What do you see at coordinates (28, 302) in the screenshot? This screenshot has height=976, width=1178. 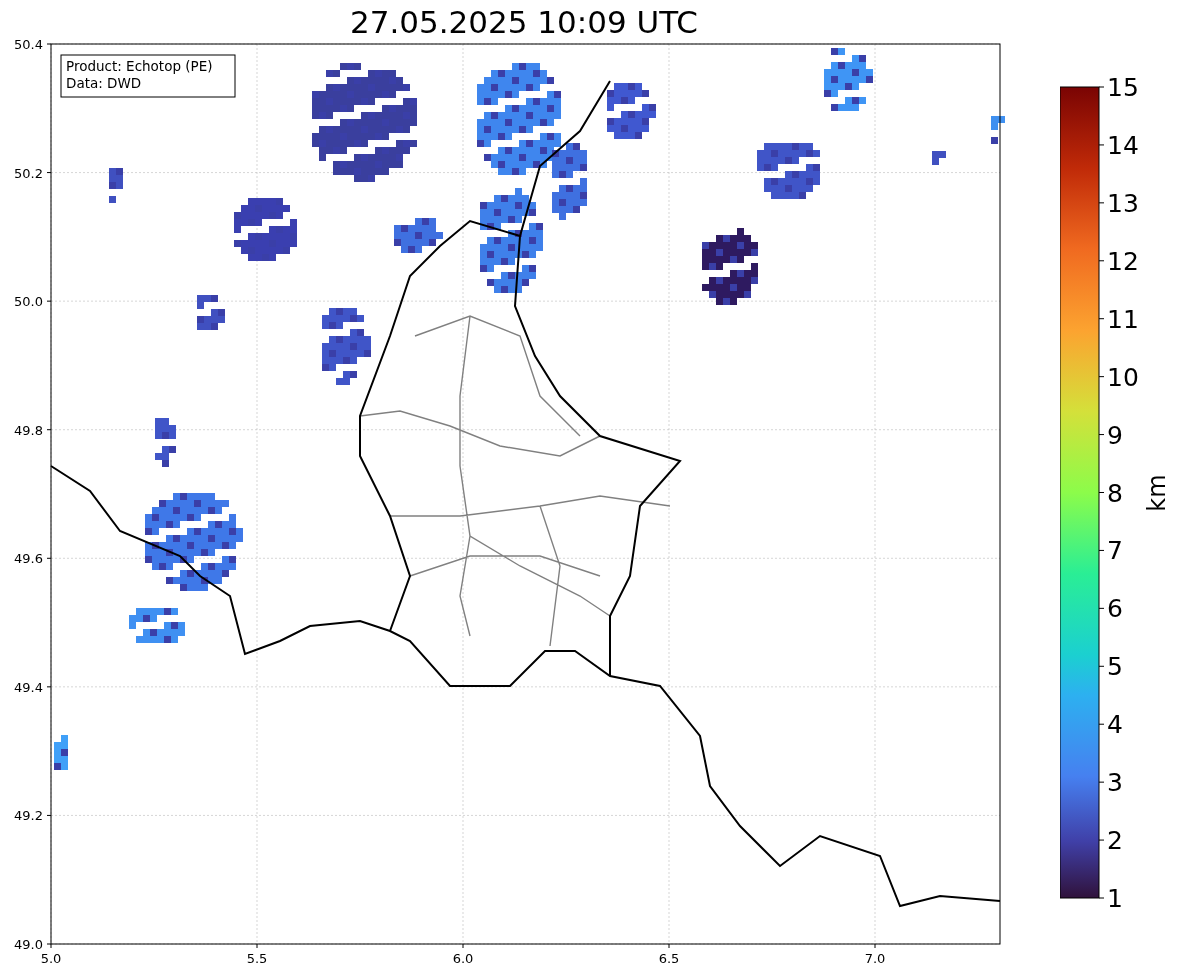 I see `y-tick-label: 50.0` at bounding box center [28, 302].